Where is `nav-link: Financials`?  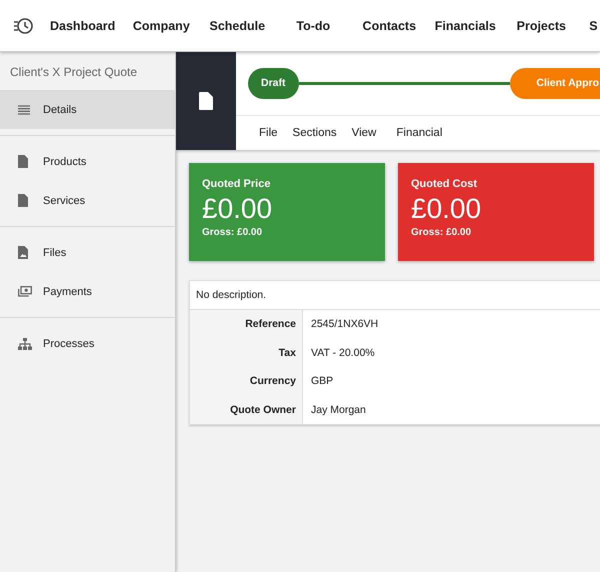
nav-link: Financials is located at coordinates (465, 25).